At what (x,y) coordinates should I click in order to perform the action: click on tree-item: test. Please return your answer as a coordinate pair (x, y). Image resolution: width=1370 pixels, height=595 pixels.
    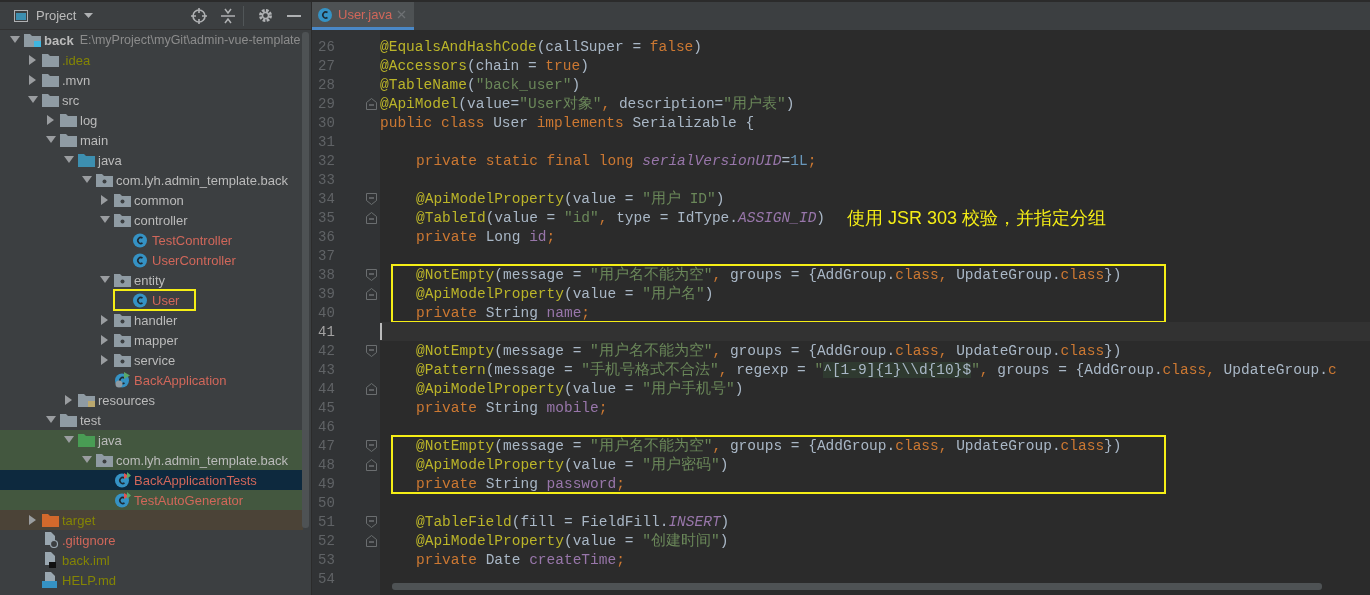
    Looking at the image, I should click on (151, 420).